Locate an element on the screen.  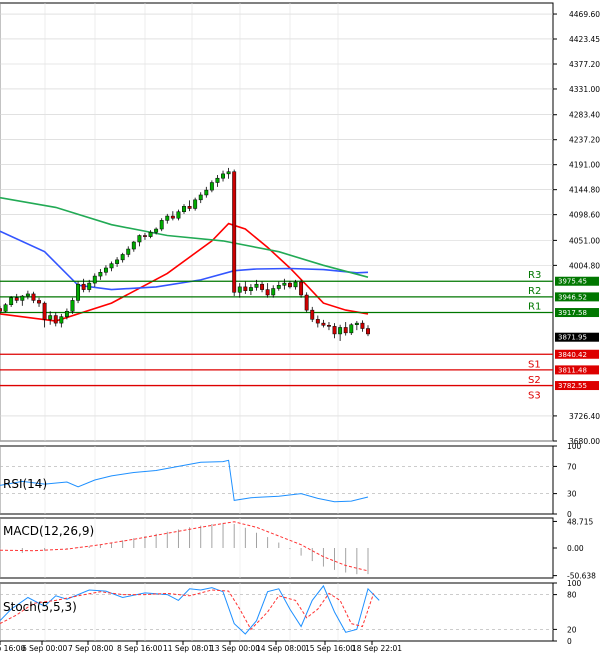
x-tick-label: 13 Sep 00:00 is located at coordinates (235, 648).